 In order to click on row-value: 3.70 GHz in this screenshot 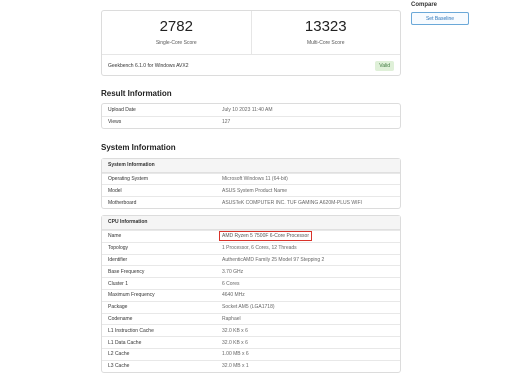, I will do `click(233, 271)`.